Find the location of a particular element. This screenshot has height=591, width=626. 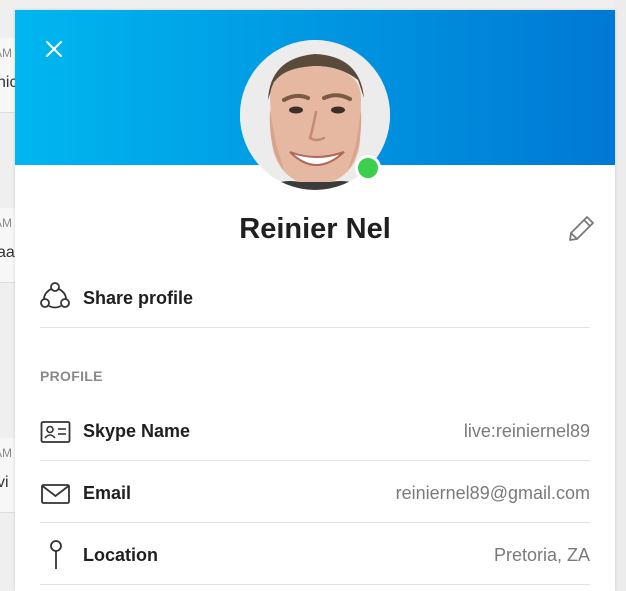

background-edge is located at coordinates (620, 295).